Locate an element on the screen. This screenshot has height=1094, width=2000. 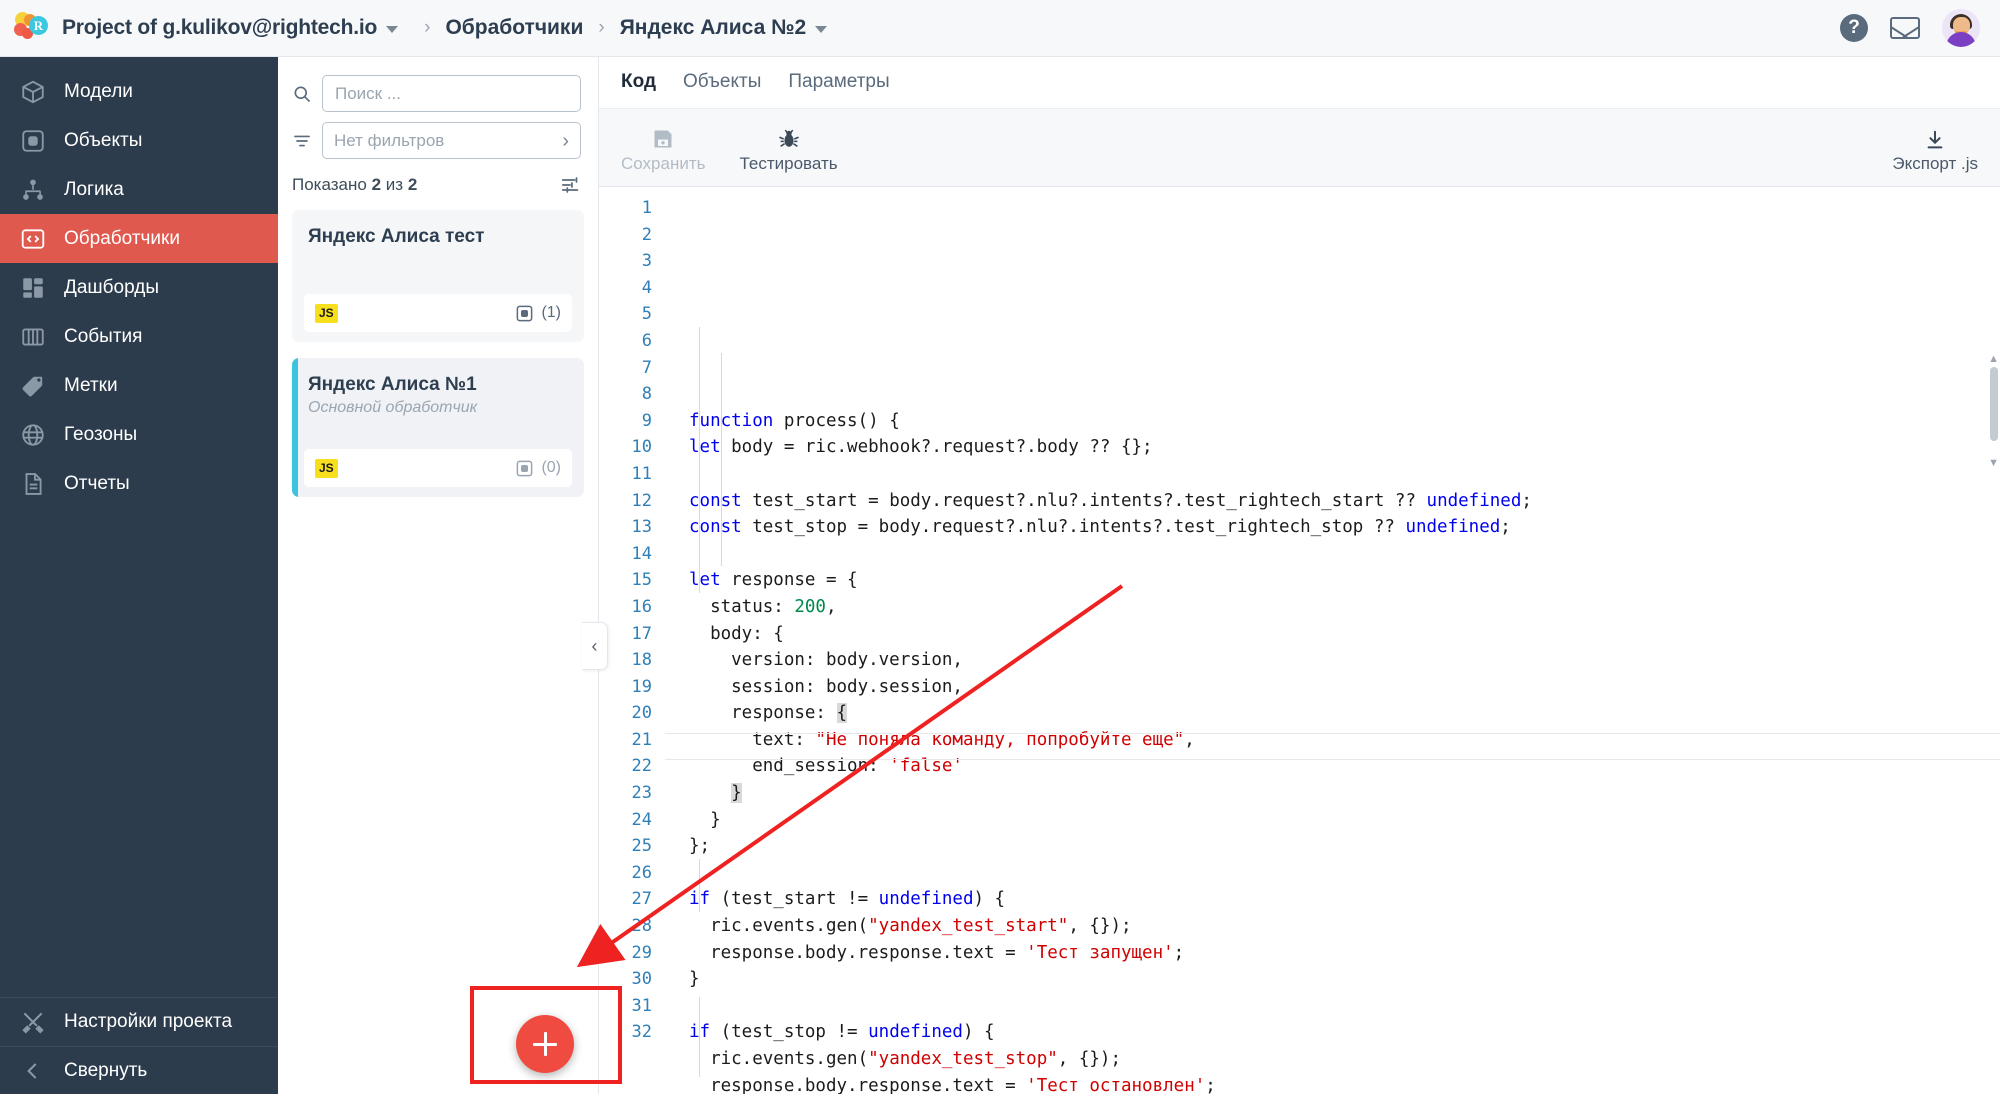
sidebar-item-models: Модели is located at coordinates (139, 91).